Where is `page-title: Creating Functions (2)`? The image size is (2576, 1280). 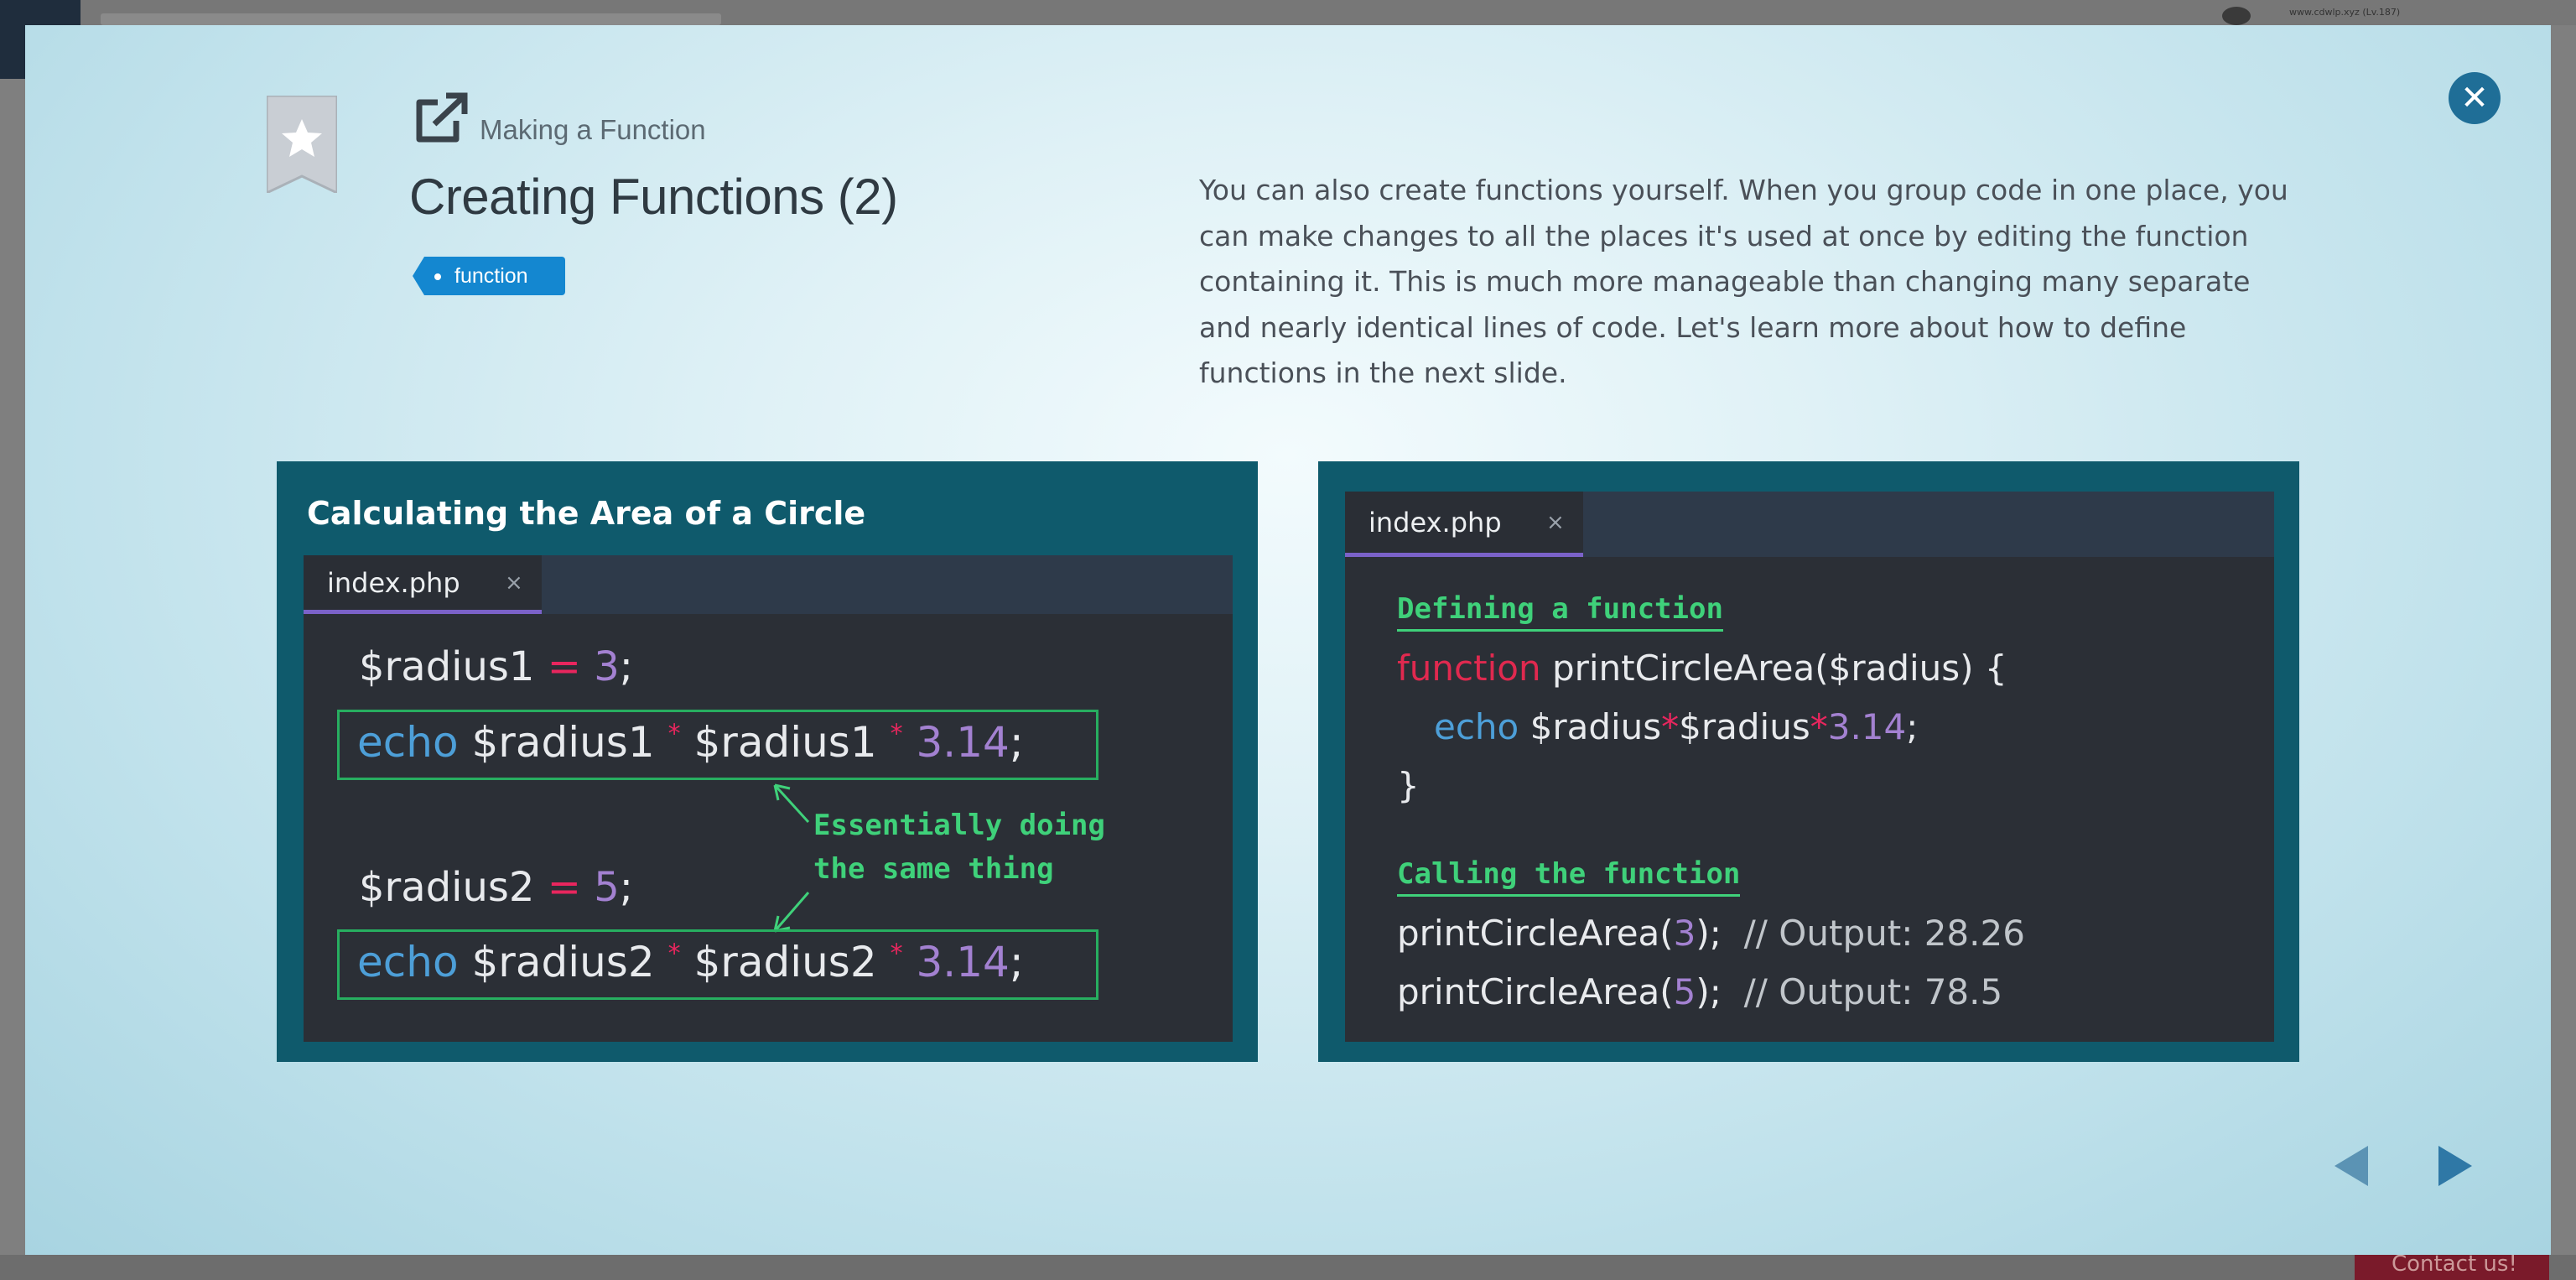
page-title: Creating Functions (2) is located at coordinates (653, 197).